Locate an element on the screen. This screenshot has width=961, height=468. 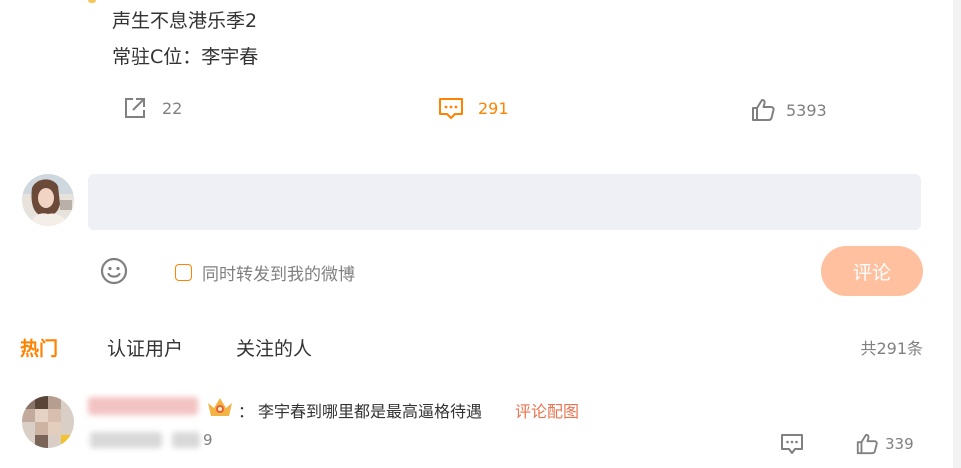
comment-like-button: 339 is located at coordinates (884, 444).